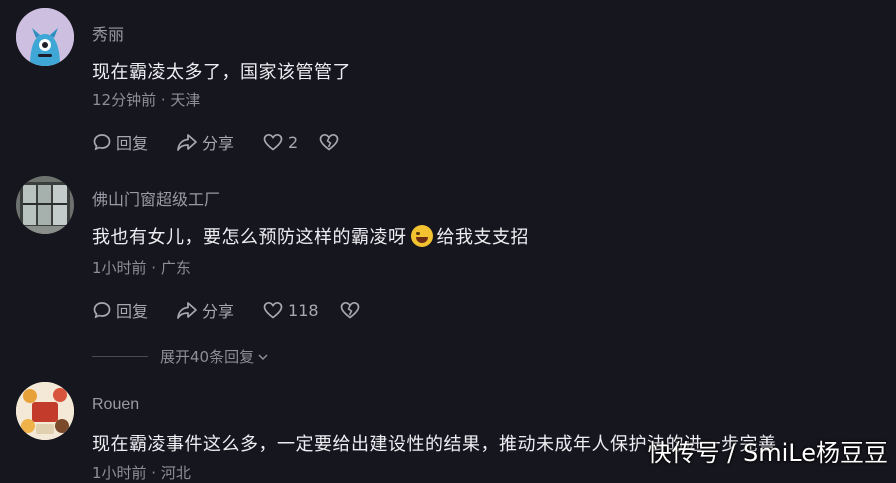  Describe the element at coordinates (242, 310) in the screenshot. I see `comment-actions: 回复 分享 118` at that location.